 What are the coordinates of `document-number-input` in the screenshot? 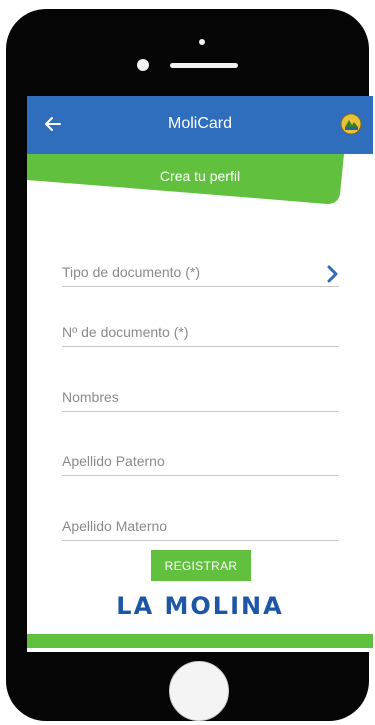 It's located at (192, 332).